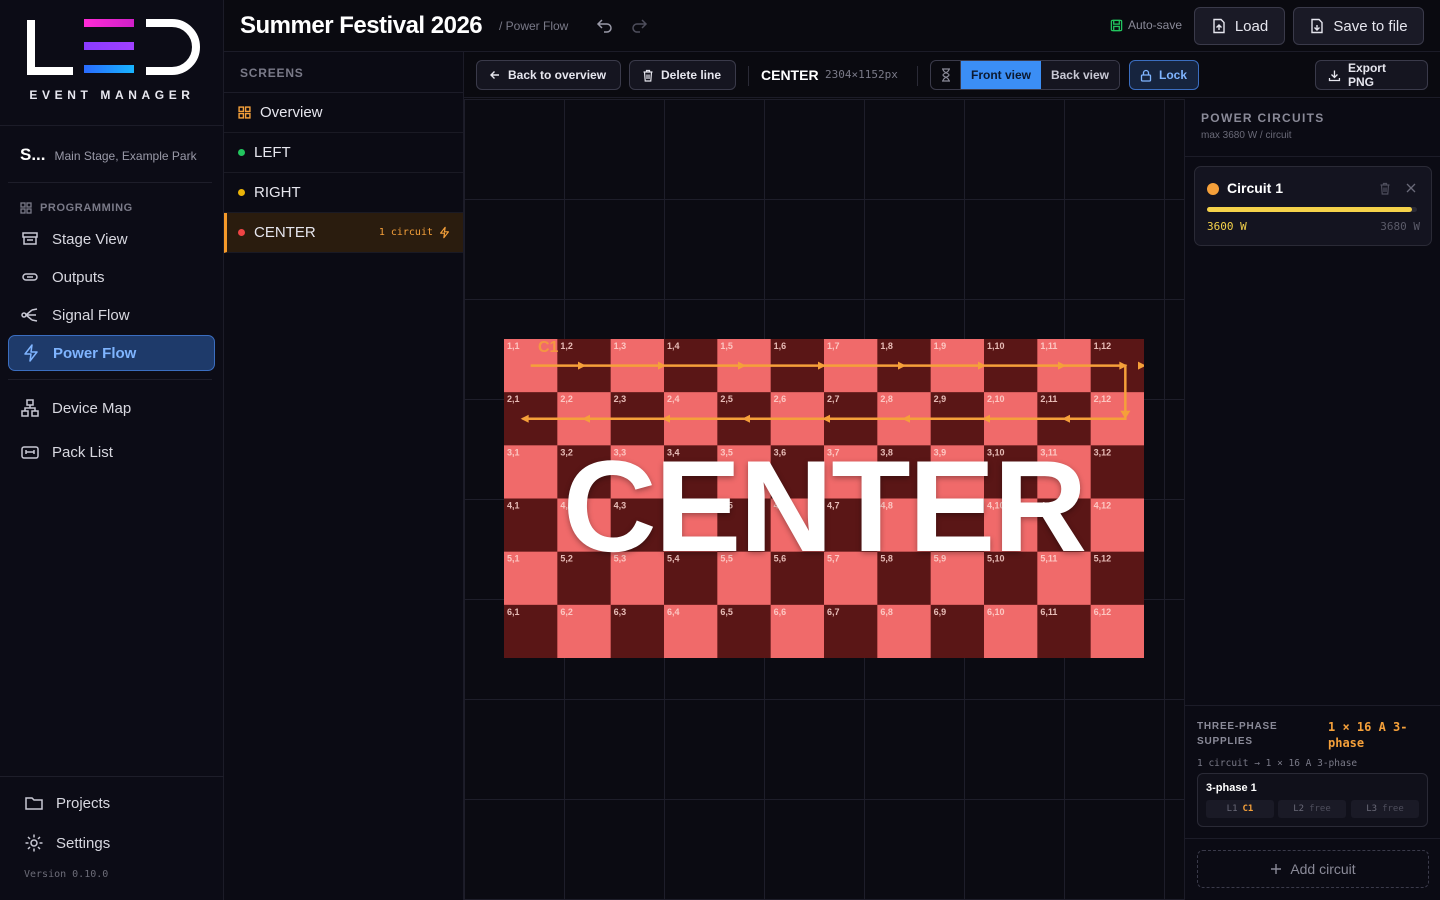 The image size is (1440, 900). Describe the element at coordinates (790, 75) in the screenshot. I see `screen-name: CENTER` at that location.